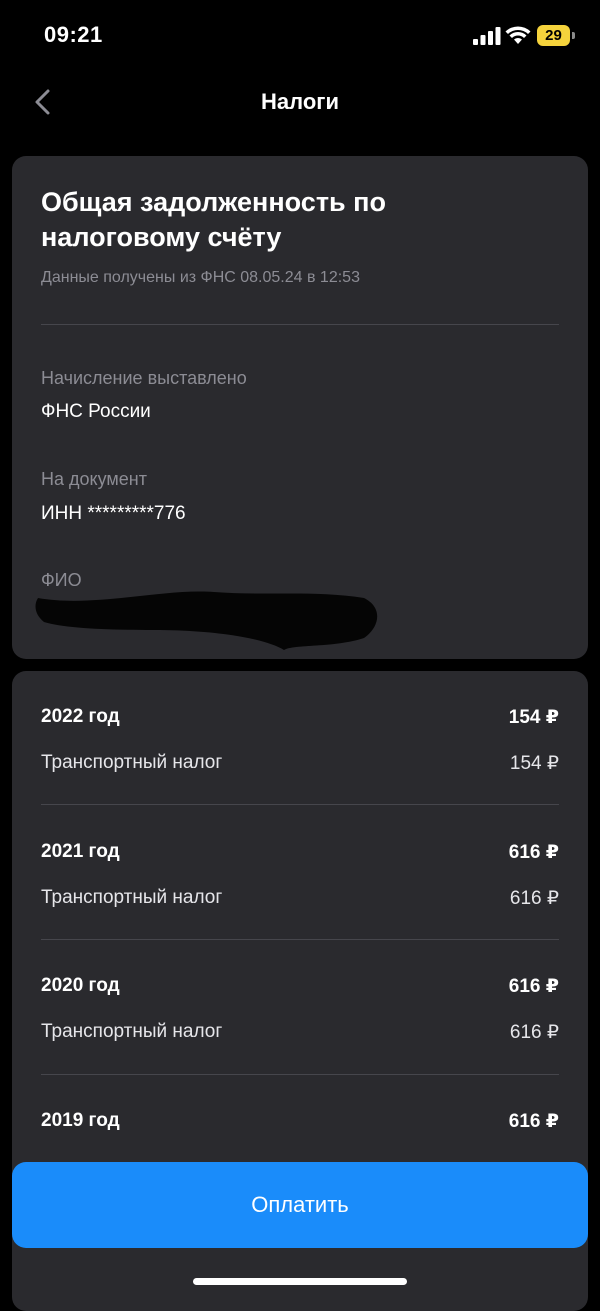 The width and height of the screenshot is (600, 1311). Describe the element at coordinates (534, 763) in the screenshot. I see `tax-amount: 154 ₽` at that location.